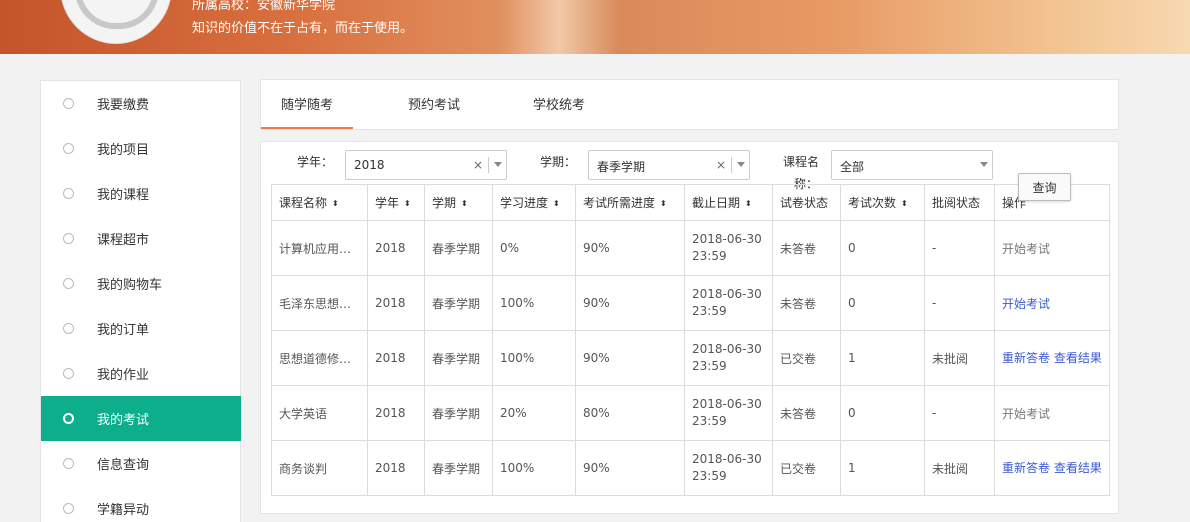  I want to click on sidebar-item-payment: 我要缴费, so click(141, 103).